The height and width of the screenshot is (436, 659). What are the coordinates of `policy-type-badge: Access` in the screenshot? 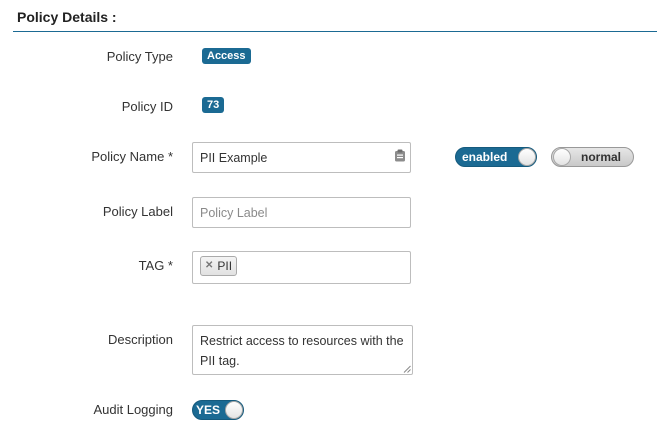 It's located at (226, 56).